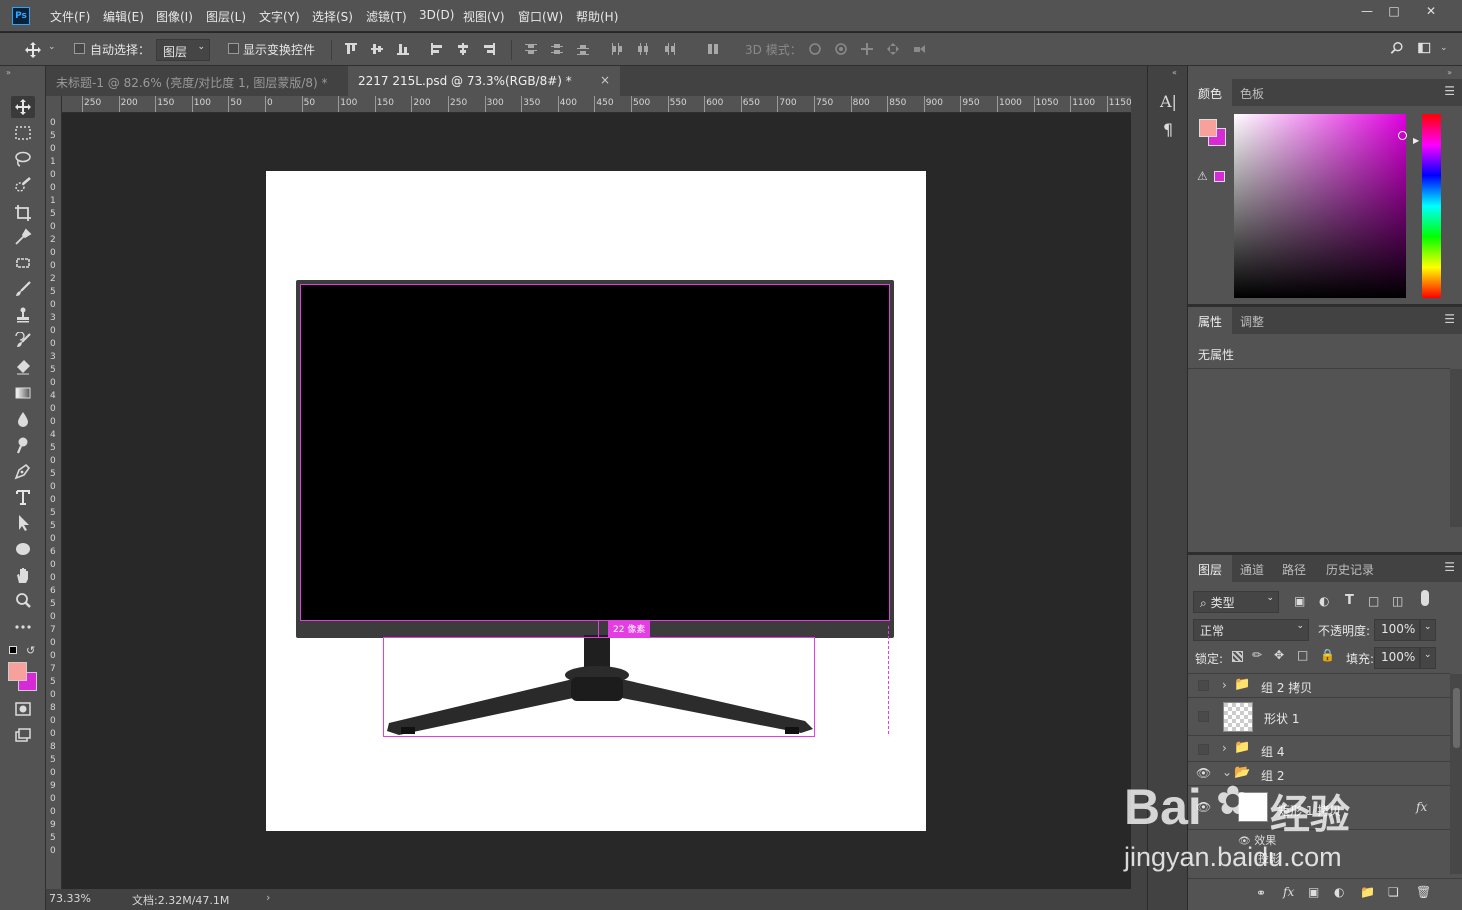 This screenshot has height=910, width=1462. Describe the element at coordinates (1257, 840) in the screenshot. I see `effects-row: 👁 效果` at that location.